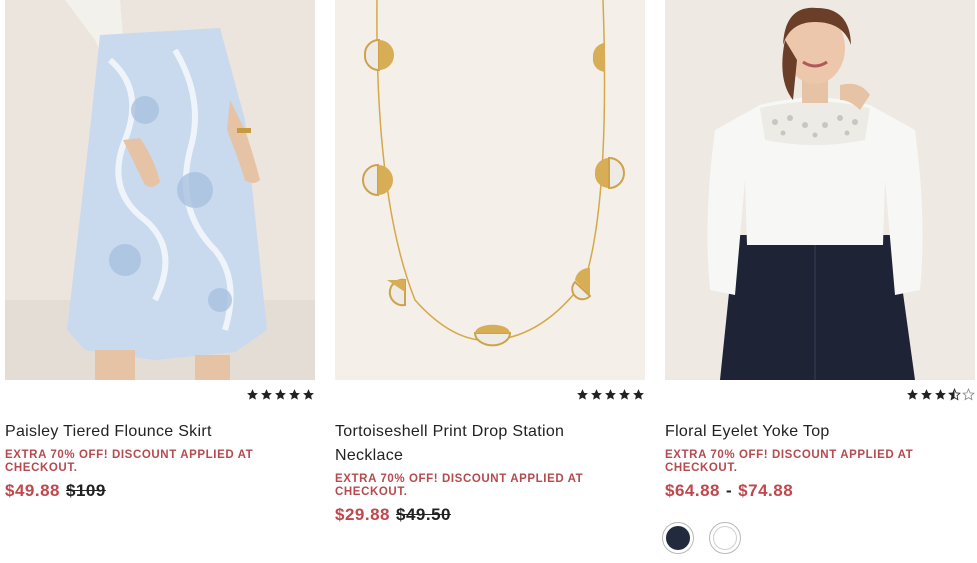  Describe the element at coordinates (393, 515) in the screenshot. I see `price: $29.88 $49.50` at that location.